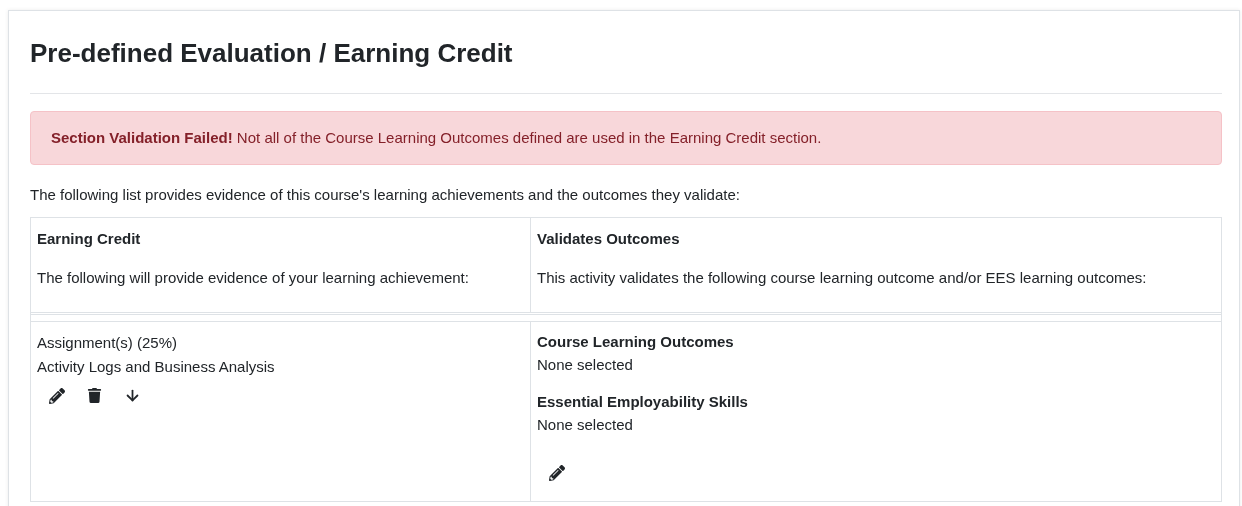 The height and width of the screenshot is (506, 1242). Describe the element at coordinates (108, 343) in the screenshot. I see `activity-weight: Assignment(s) (25%)` at that location.